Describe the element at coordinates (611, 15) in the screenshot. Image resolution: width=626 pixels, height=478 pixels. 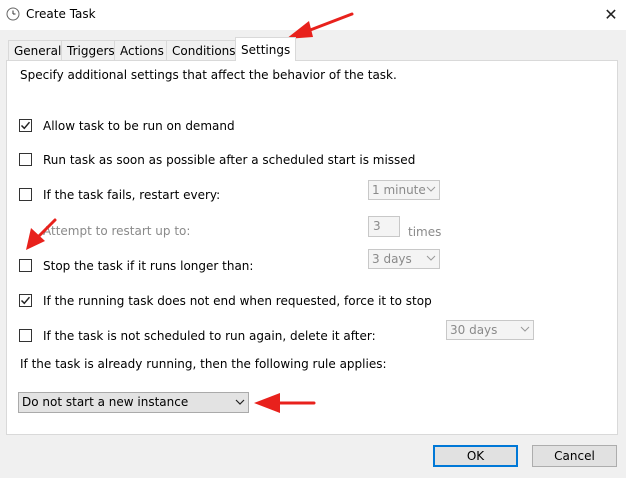
I see `close-button: ✕` at that location.